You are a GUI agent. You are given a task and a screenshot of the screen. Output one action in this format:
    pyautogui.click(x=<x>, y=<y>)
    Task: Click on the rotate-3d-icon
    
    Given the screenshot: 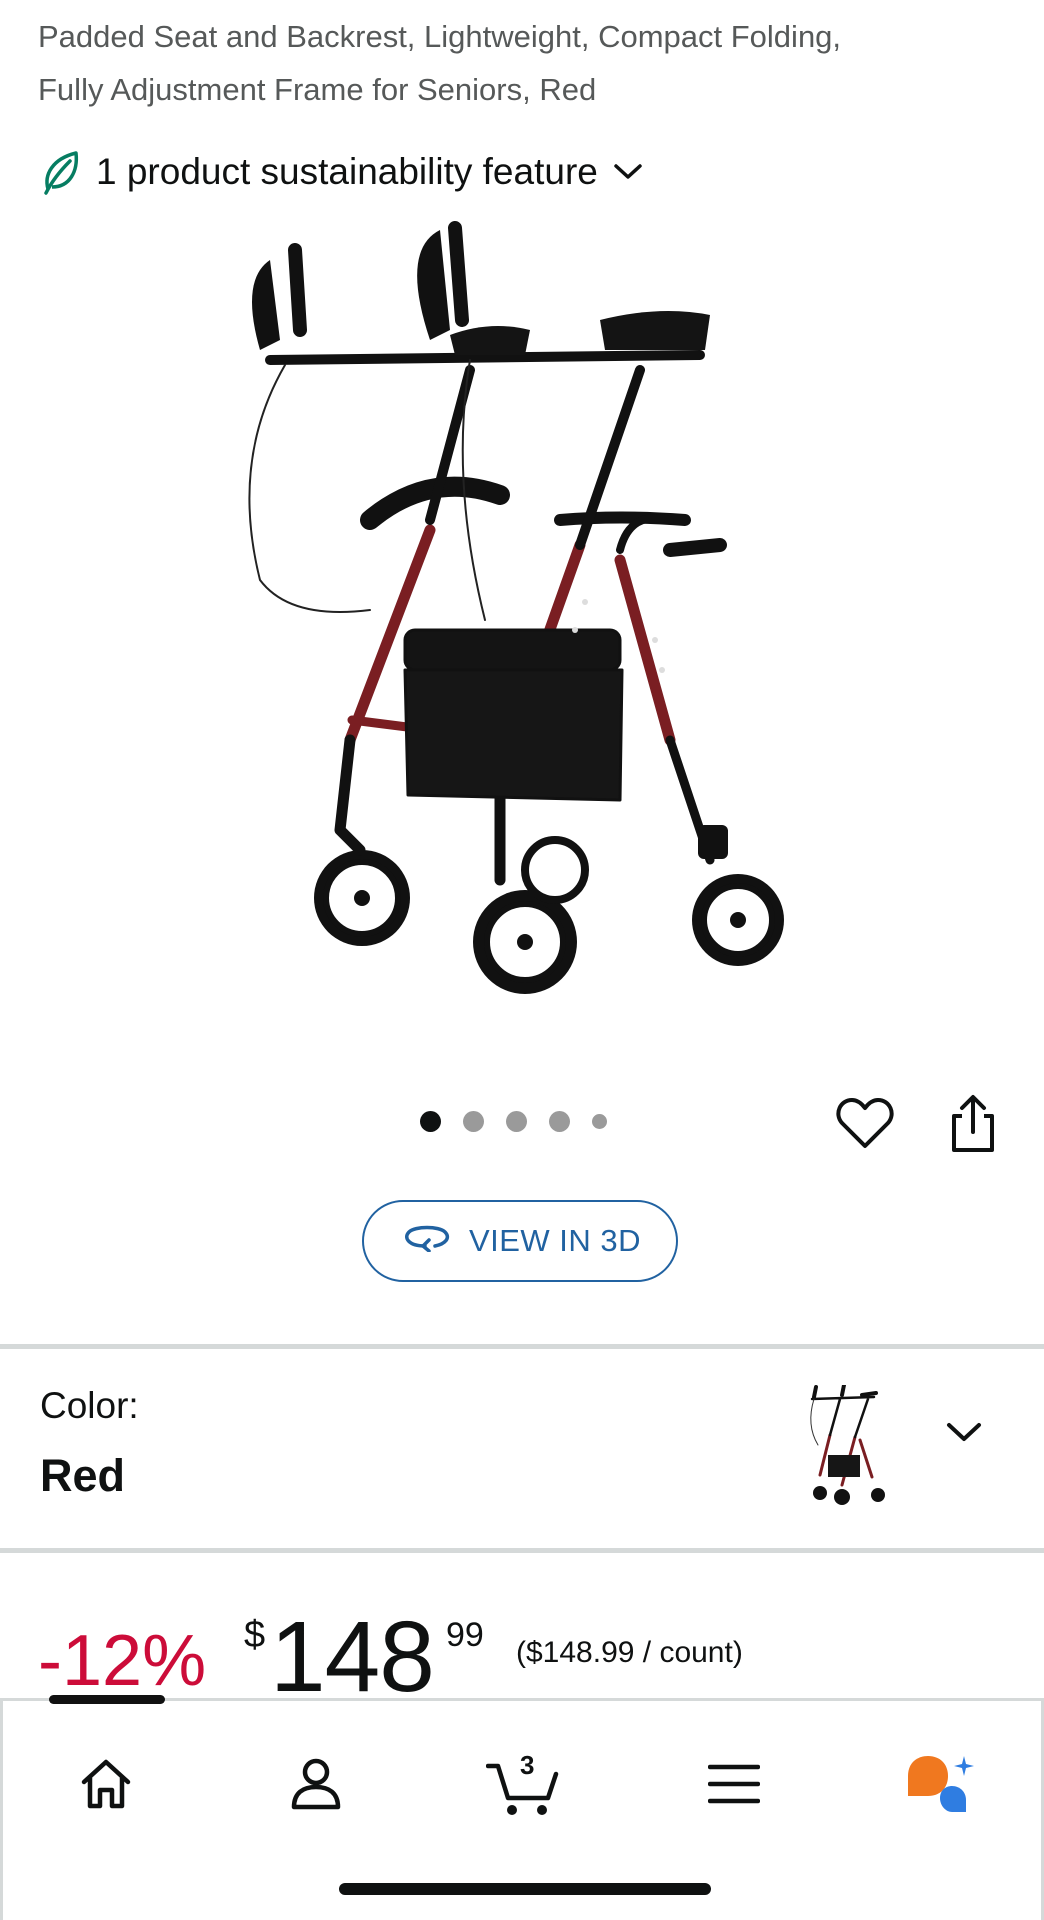 What is the action you would take?
    pyautogui.click(x=427, y=1241)
    